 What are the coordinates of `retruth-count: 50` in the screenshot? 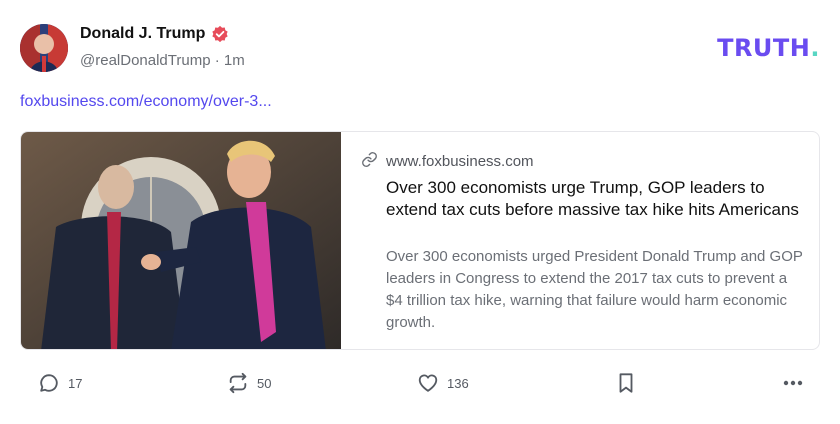 It's located at (264, 383).